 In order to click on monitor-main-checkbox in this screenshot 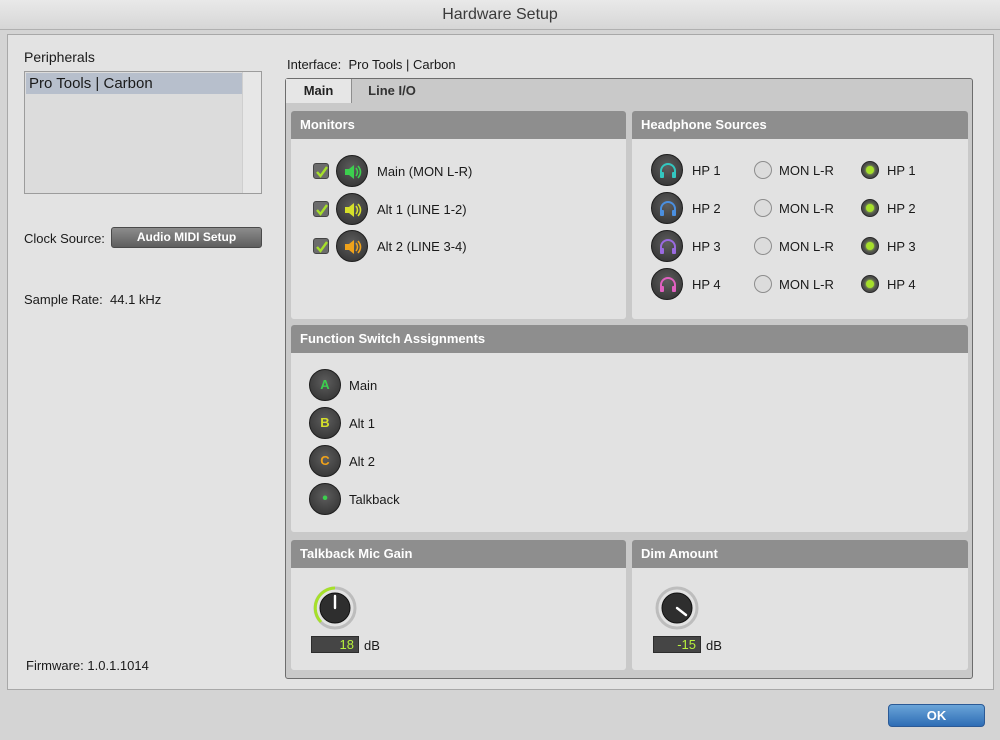, I will do `click(321, 171)`.